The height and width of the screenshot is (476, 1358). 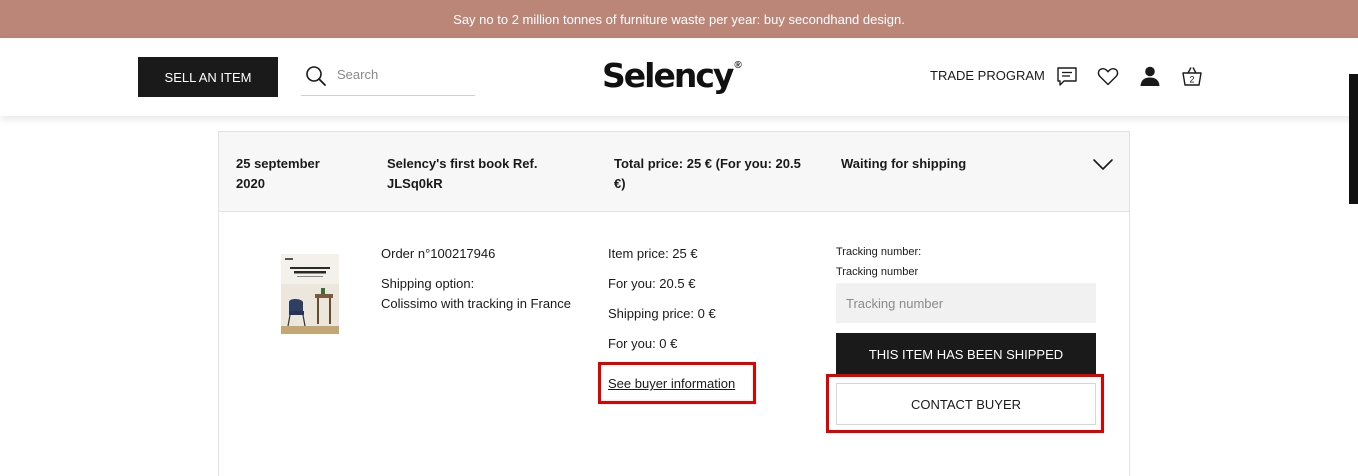 I want to click on product-thumbnail, so click(x=310, y=294).